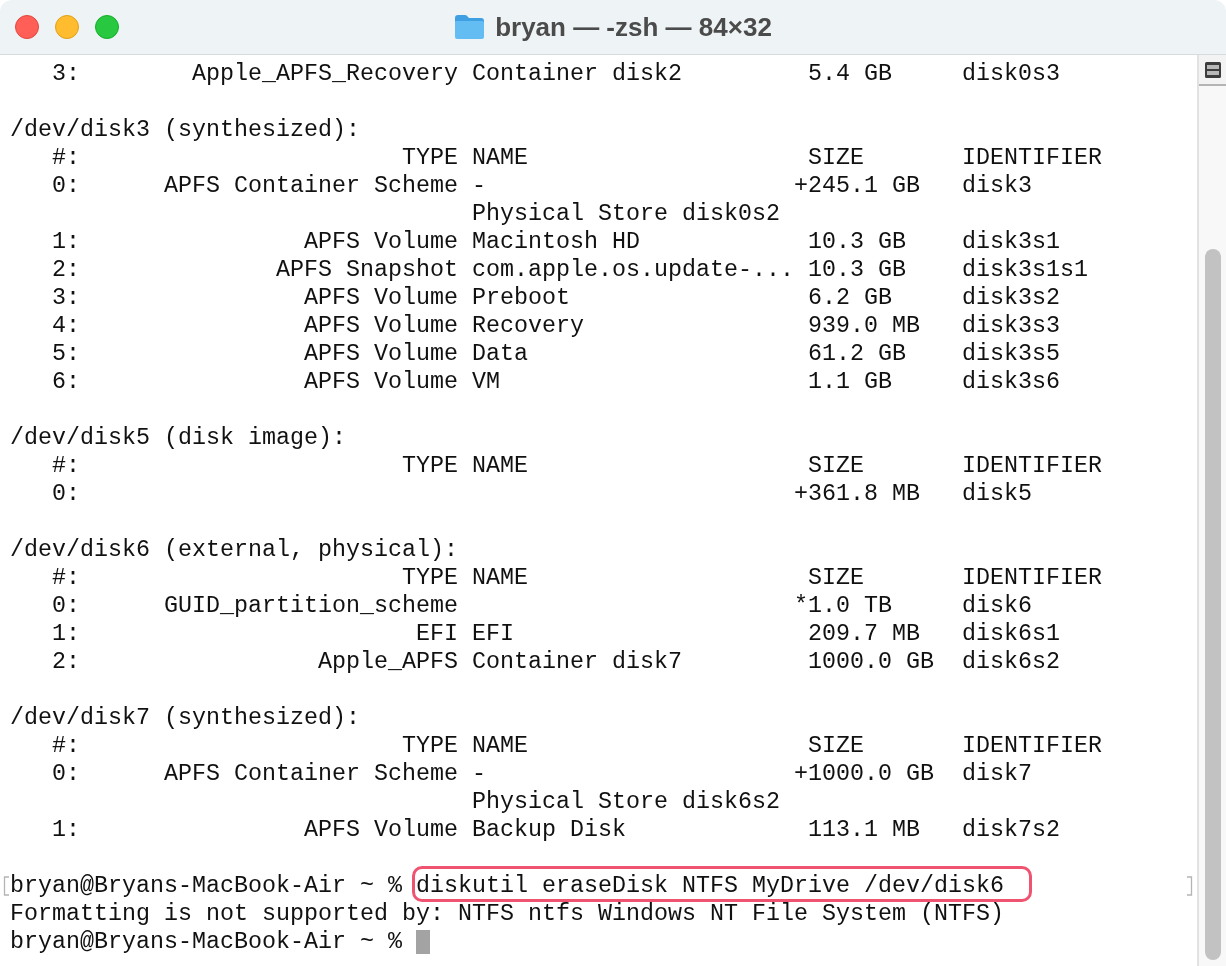 The width and height of the screenshot is (1226, 966). Describe the element at coordinates (576, 74) in the screenshot. I see `partition-name: Container disk2` at that location.